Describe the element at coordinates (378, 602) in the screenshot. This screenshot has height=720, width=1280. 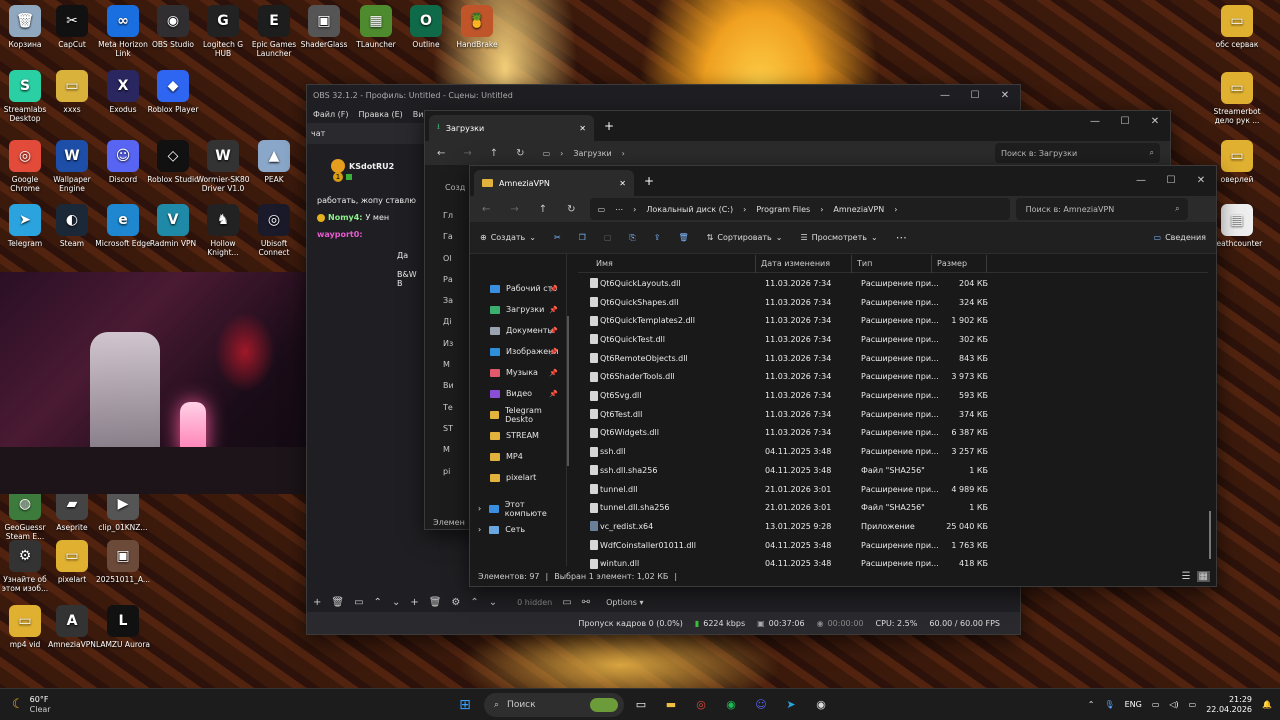
I see `up-icon: ⌃` at that location.